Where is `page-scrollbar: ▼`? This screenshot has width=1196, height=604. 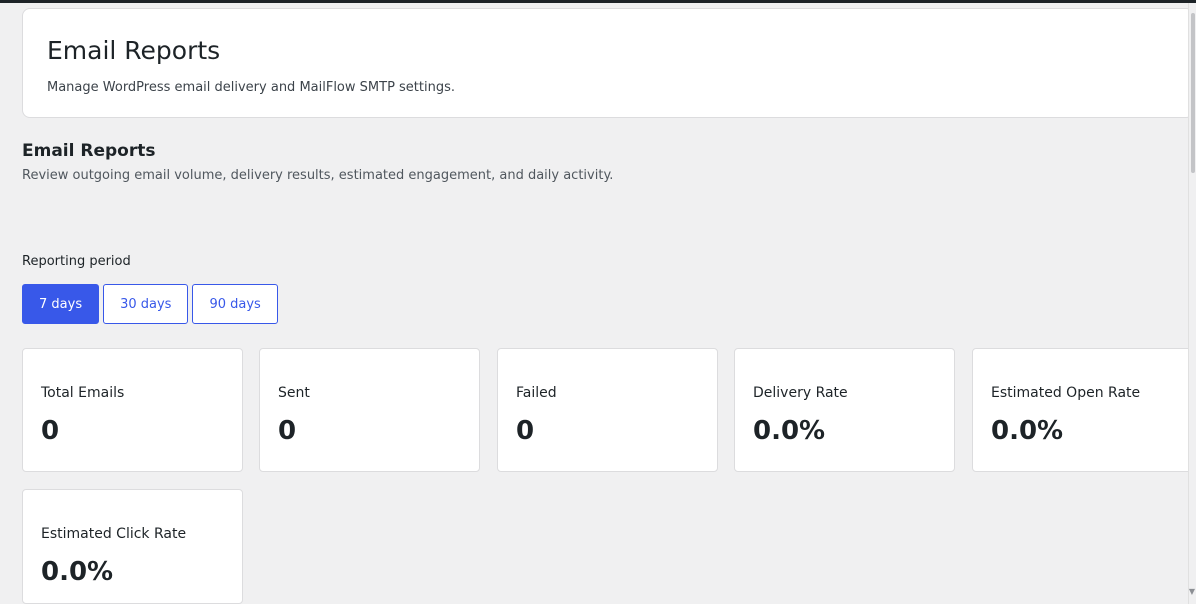
page-scrollbar: ▼ is located at coordinates (1192, 303).